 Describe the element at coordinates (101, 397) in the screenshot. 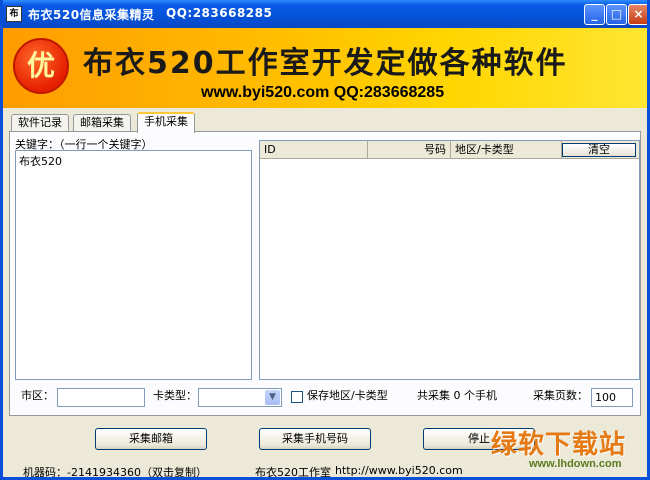

I see `city-input` at that location.